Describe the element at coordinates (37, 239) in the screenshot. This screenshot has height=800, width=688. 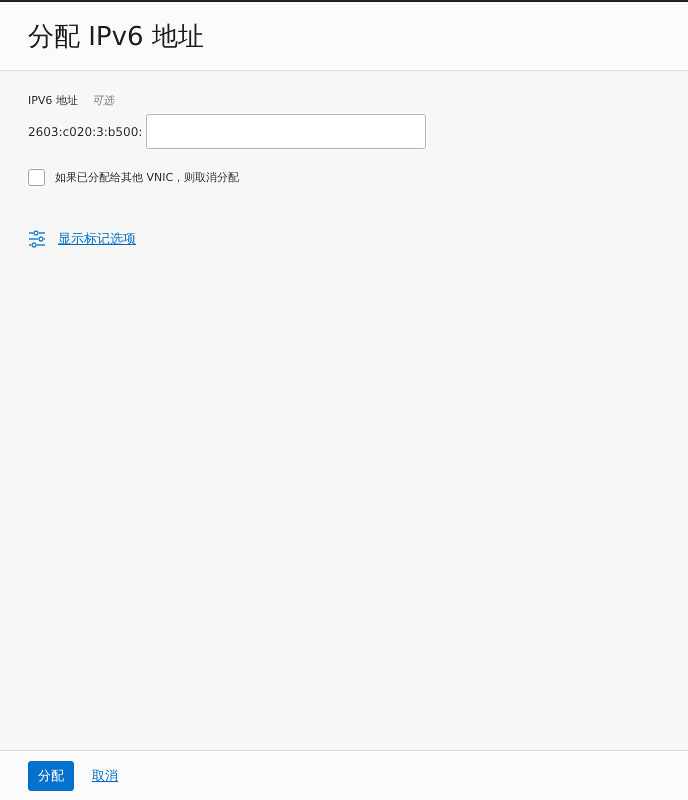
I see `sliders-icon` at that location.